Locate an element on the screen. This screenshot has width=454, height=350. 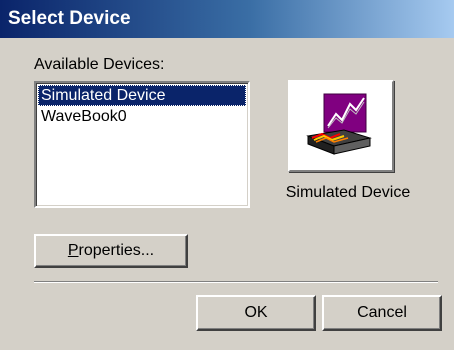
separator is located at coordinates (236, 282).